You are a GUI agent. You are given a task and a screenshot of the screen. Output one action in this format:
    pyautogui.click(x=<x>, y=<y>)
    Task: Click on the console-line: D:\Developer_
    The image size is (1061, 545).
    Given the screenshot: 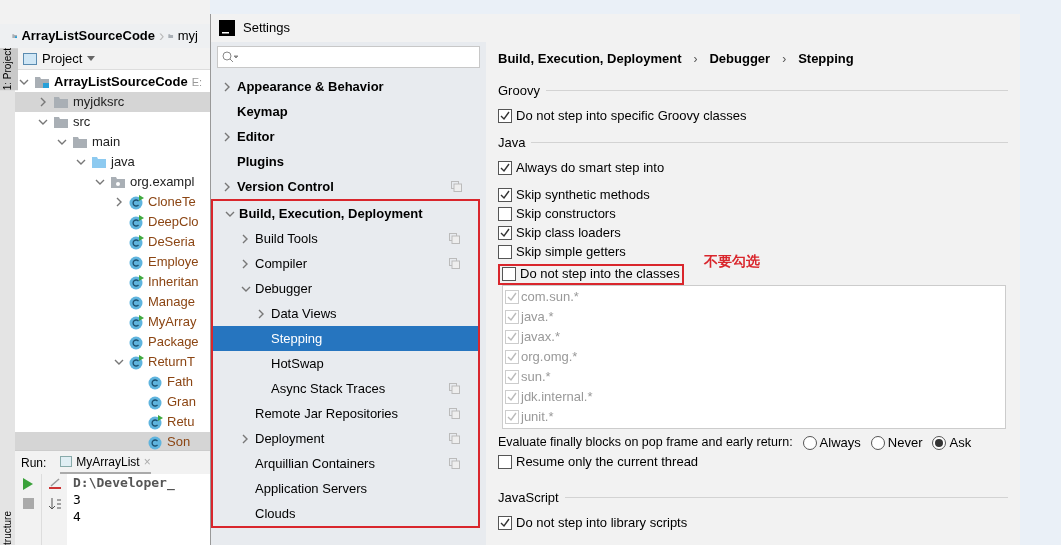 What is the action you would take?
    pyautogui.click(x=124, y=482)
    